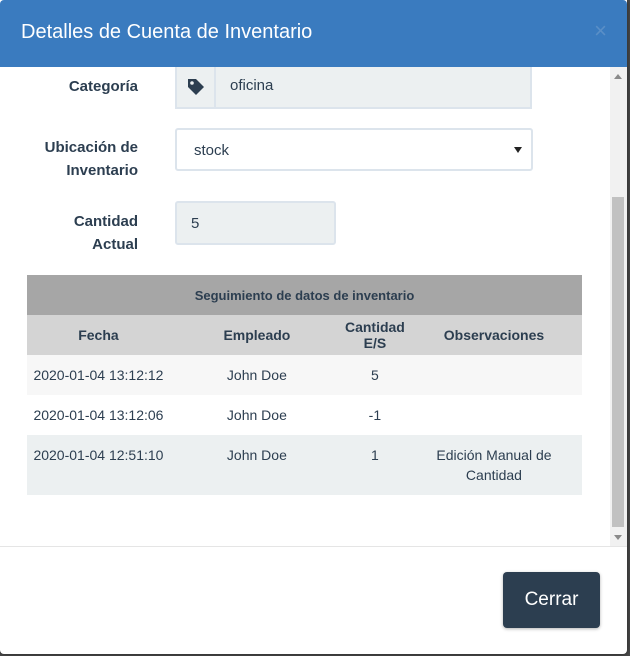 The height and width of the screenshot is (656, 630). Describe the element at coordinates (354, 149) in the screenshot. I see `location-select: stock` at that location.